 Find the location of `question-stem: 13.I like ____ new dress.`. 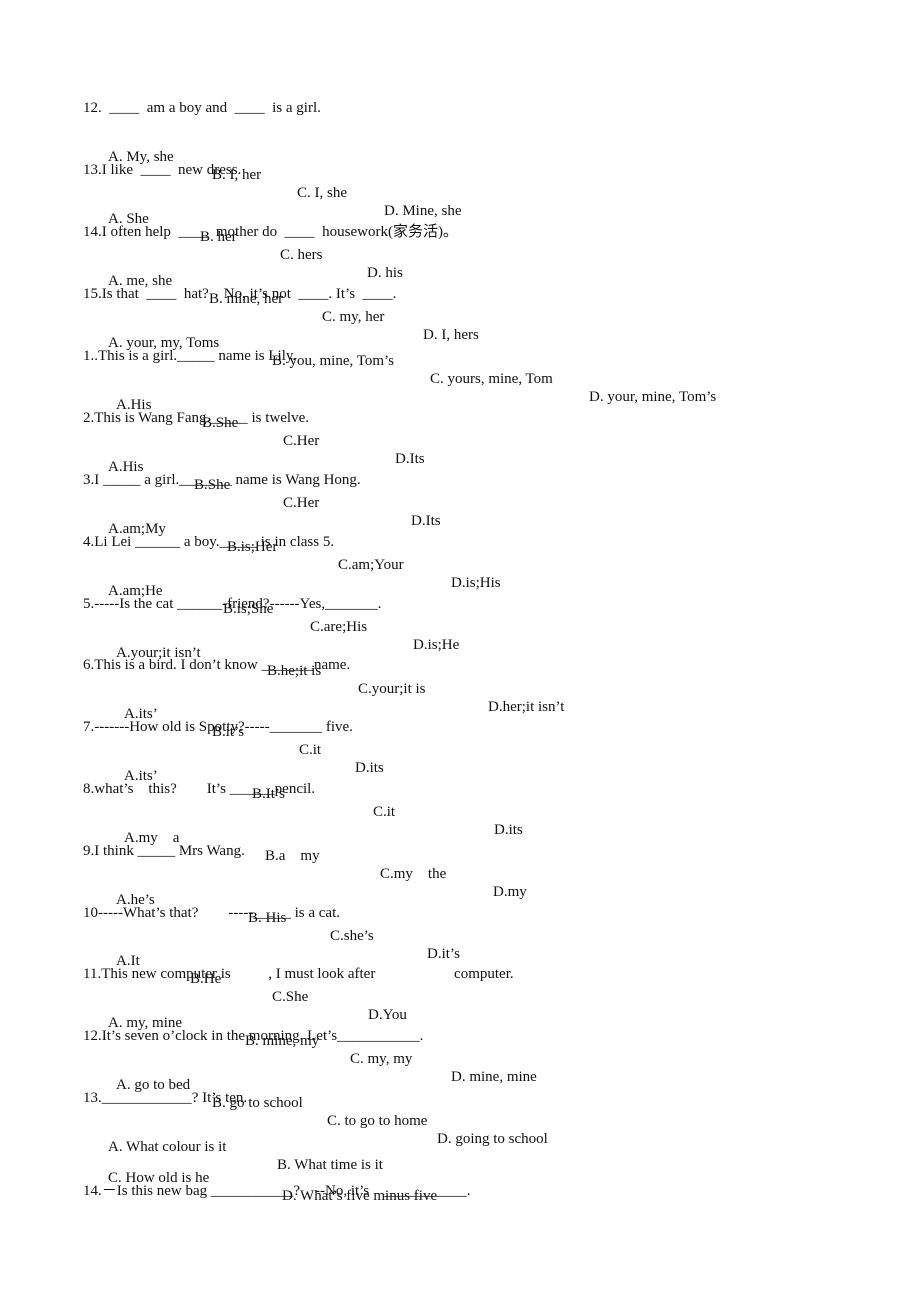

question-stem: 13.I like ____ new dress. is located at coordinates (162, 170).